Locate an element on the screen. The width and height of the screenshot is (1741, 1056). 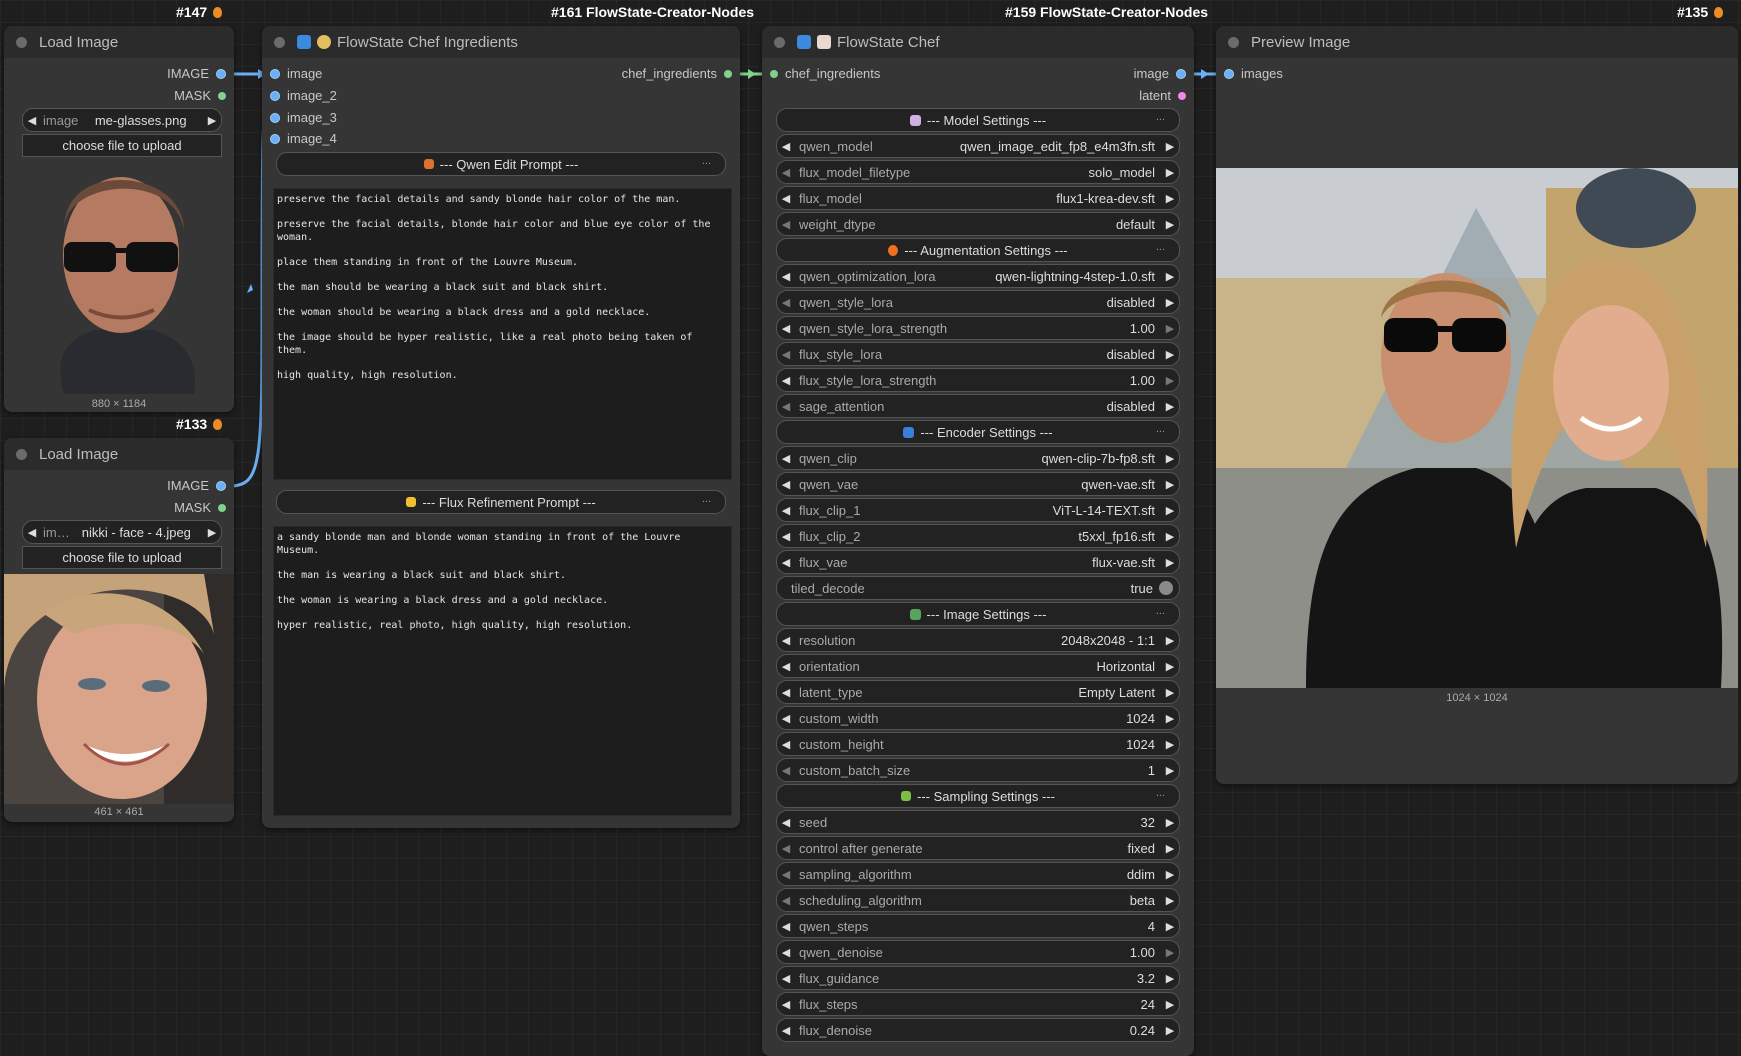
node-title-bar: Preview Image is located at coordinates (1477, 42).